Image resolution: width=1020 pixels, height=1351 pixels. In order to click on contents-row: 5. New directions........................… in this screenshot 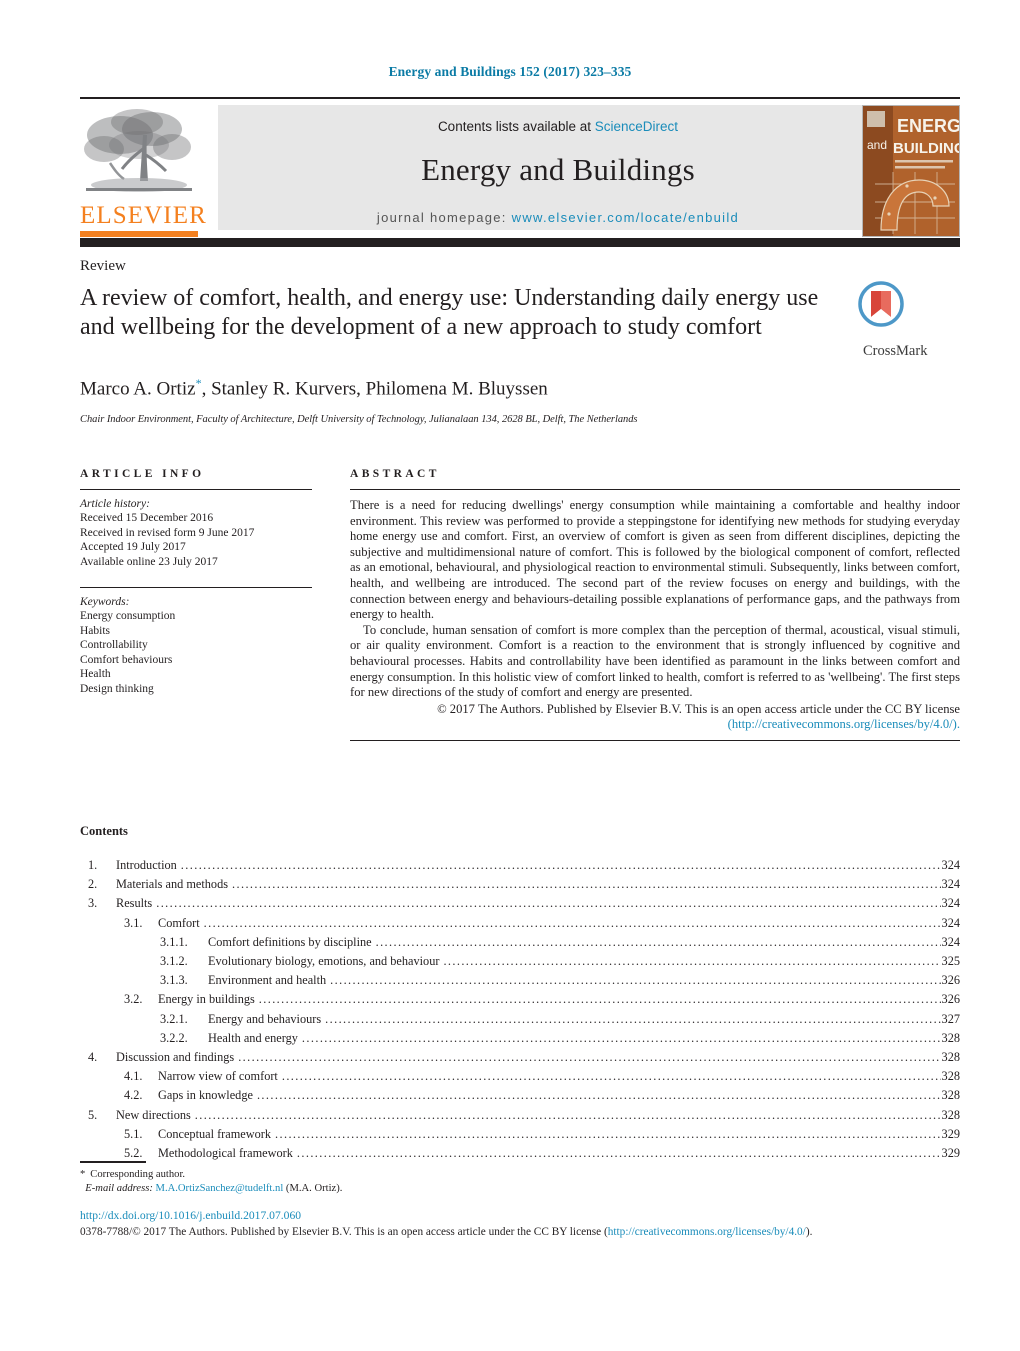, I will do `click(520, 1115)`.